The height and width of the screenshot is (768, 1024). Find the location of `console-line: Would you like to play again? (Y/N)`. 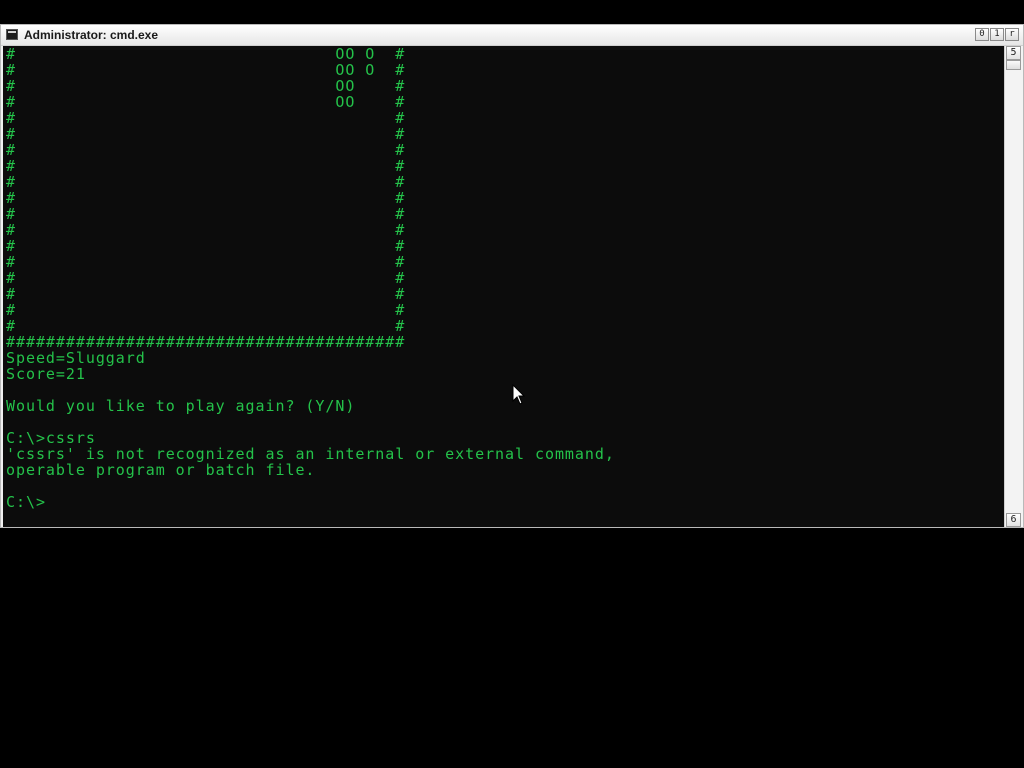

console-line: Would you like to play again? (Y/N) is located at coordinates (181, 406).